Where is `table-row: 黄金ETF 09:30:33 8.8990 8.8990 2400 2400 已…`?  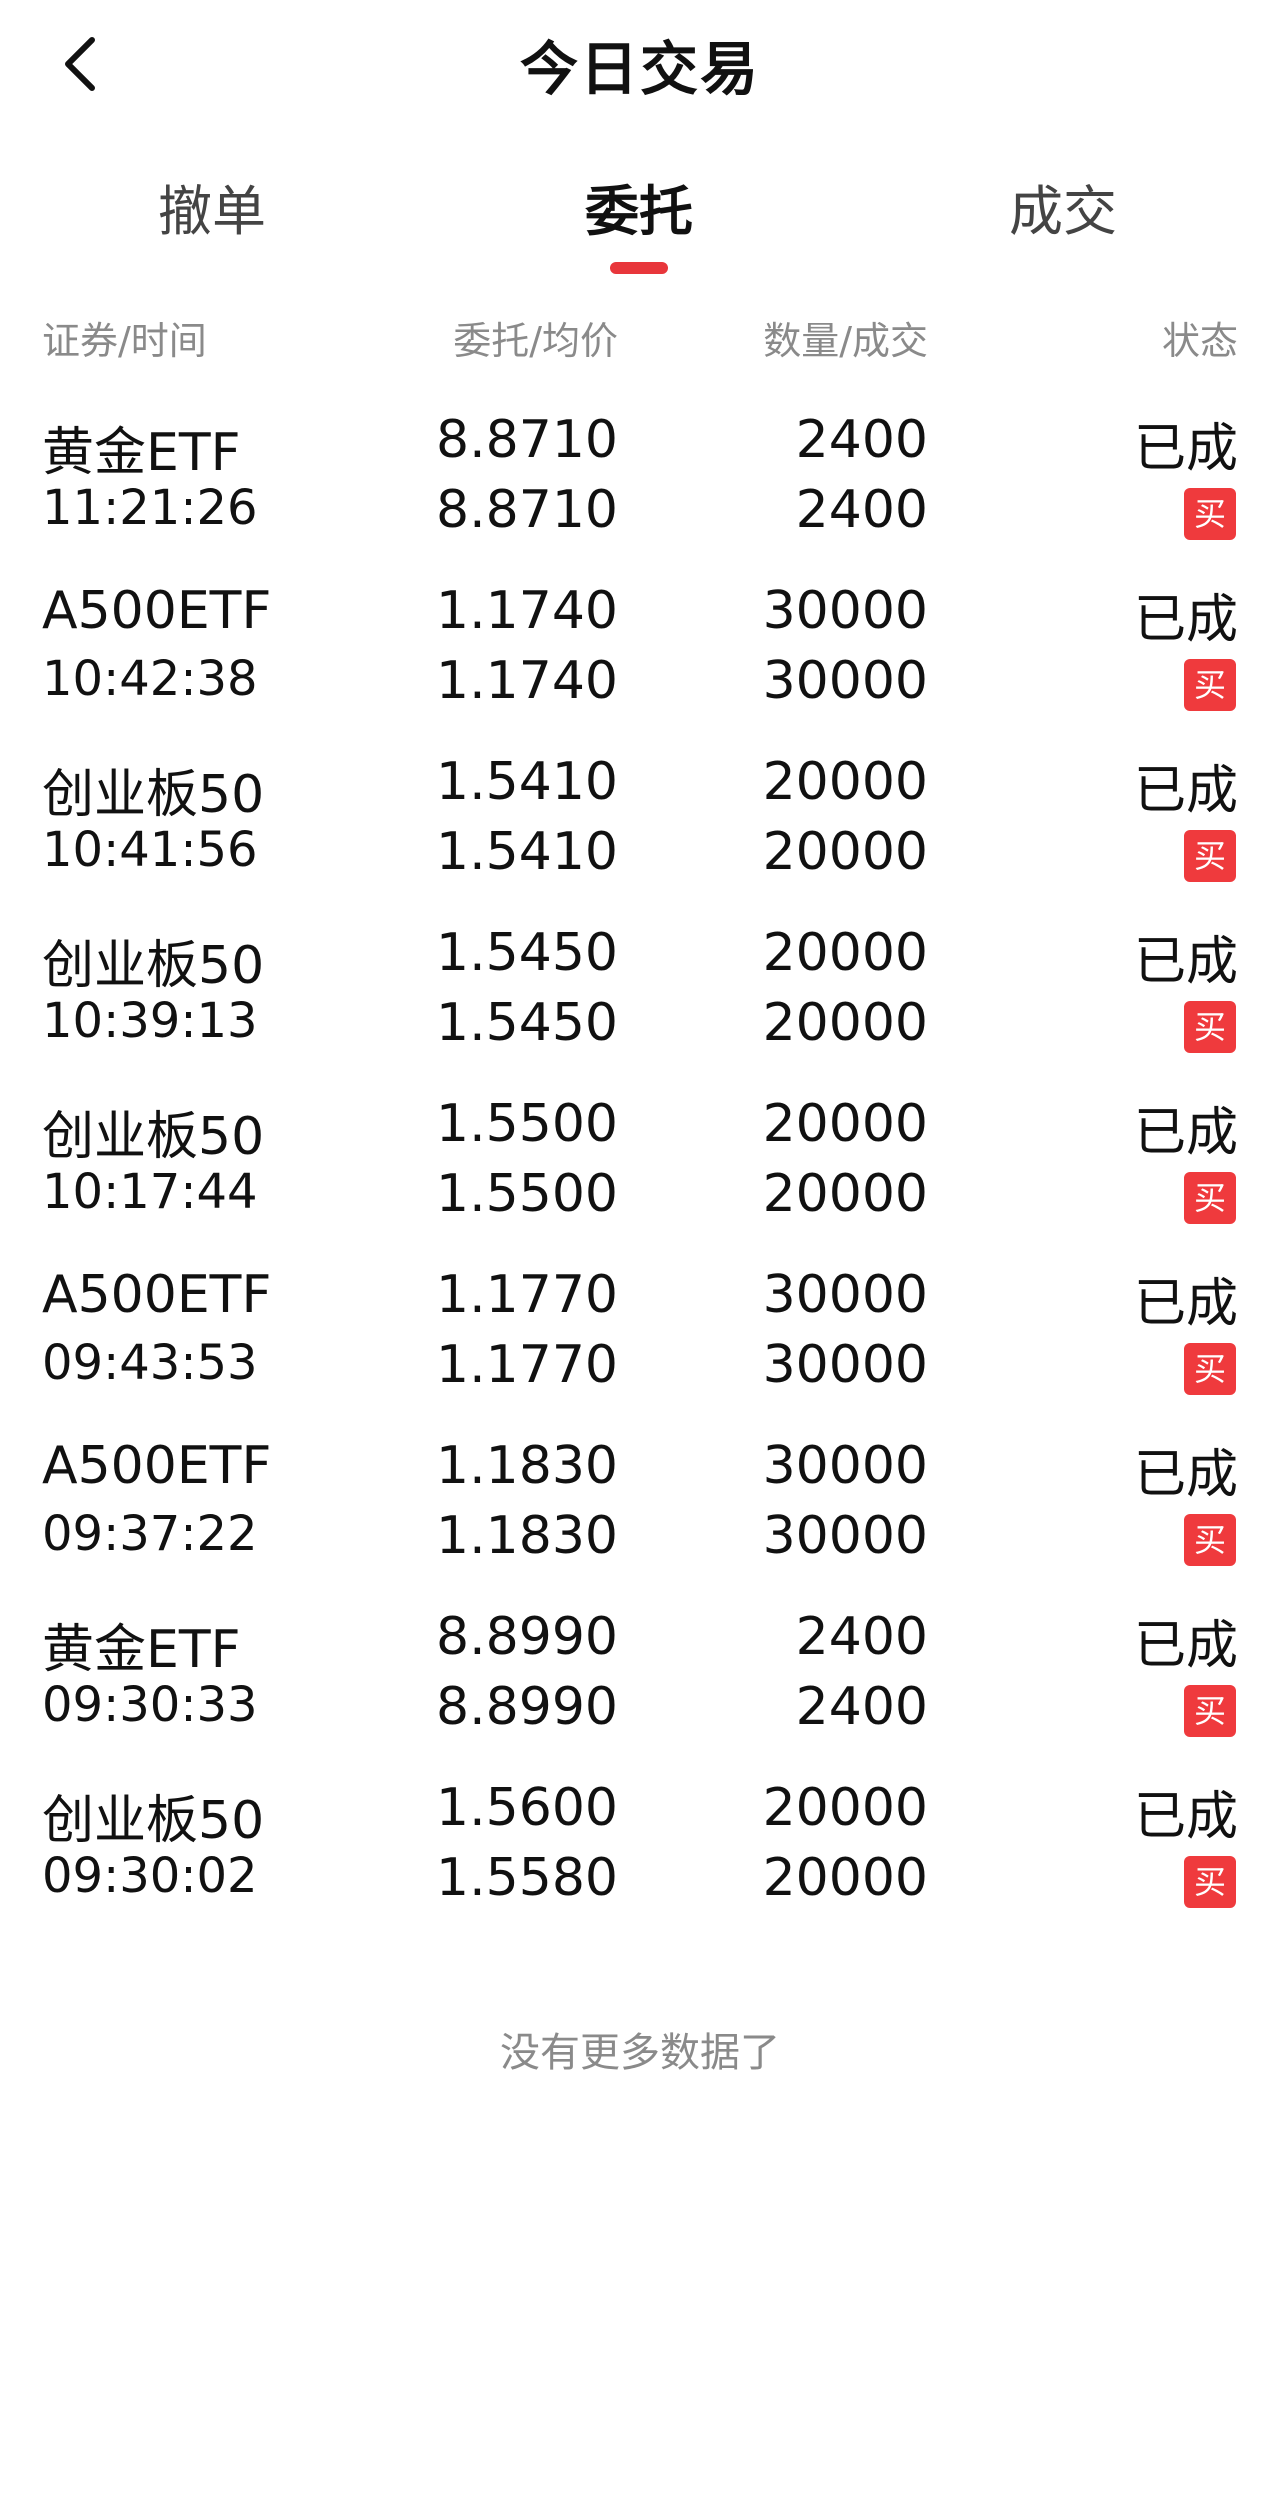 table-row: 黄金ETF 09:30:33 8.8990 8.8990 2400 2400 已… is located at coordinates (640, 1682).